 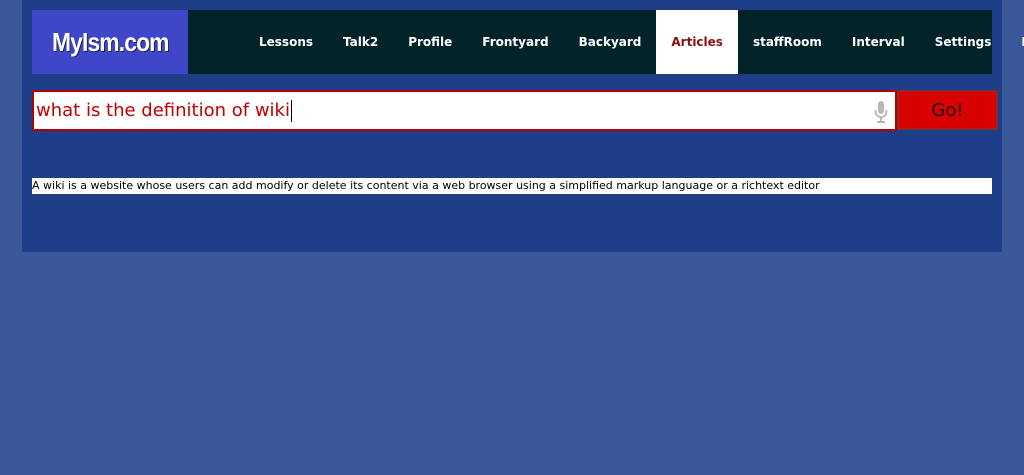 I want to click on nav-item-staffroom: staffRoom, so click(x=787, y=42).